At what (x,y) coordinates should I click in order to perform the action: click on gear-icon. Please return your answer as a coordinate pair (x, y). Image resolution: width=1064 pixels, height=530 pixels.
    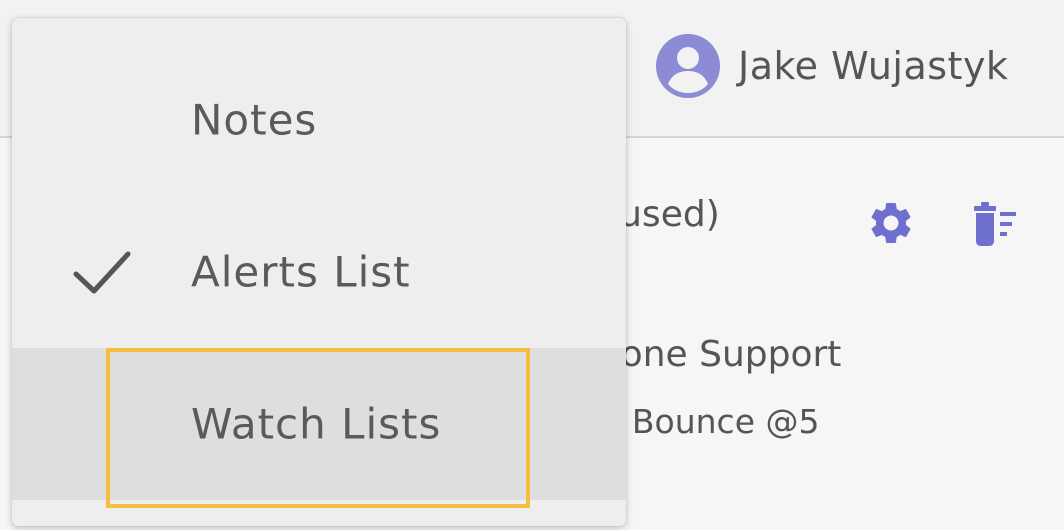
    Looking at the image, I should click on (891, 223).